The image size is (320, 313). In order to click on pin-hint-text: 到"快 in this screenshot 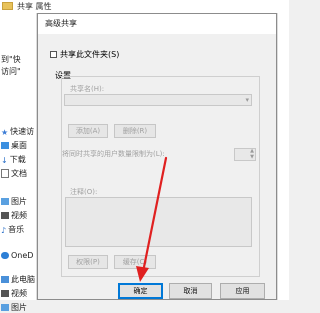, I will do `click(11, 59)`.